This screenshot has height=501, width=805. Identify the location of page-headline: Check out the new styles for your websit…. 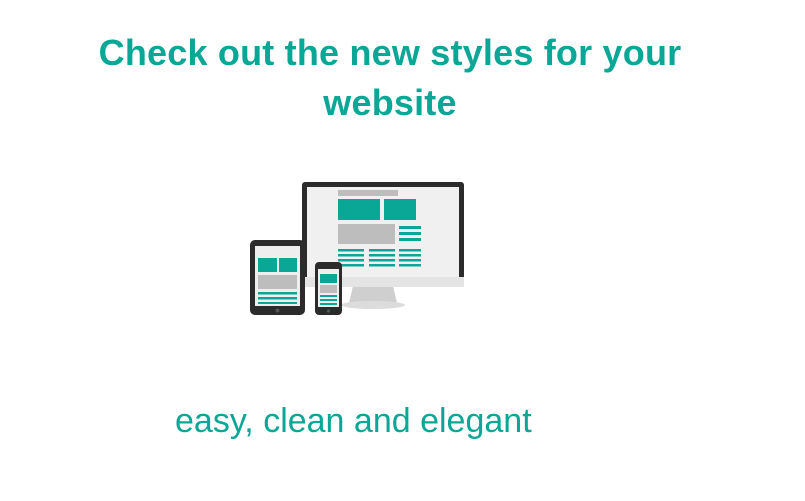
(390, 77).